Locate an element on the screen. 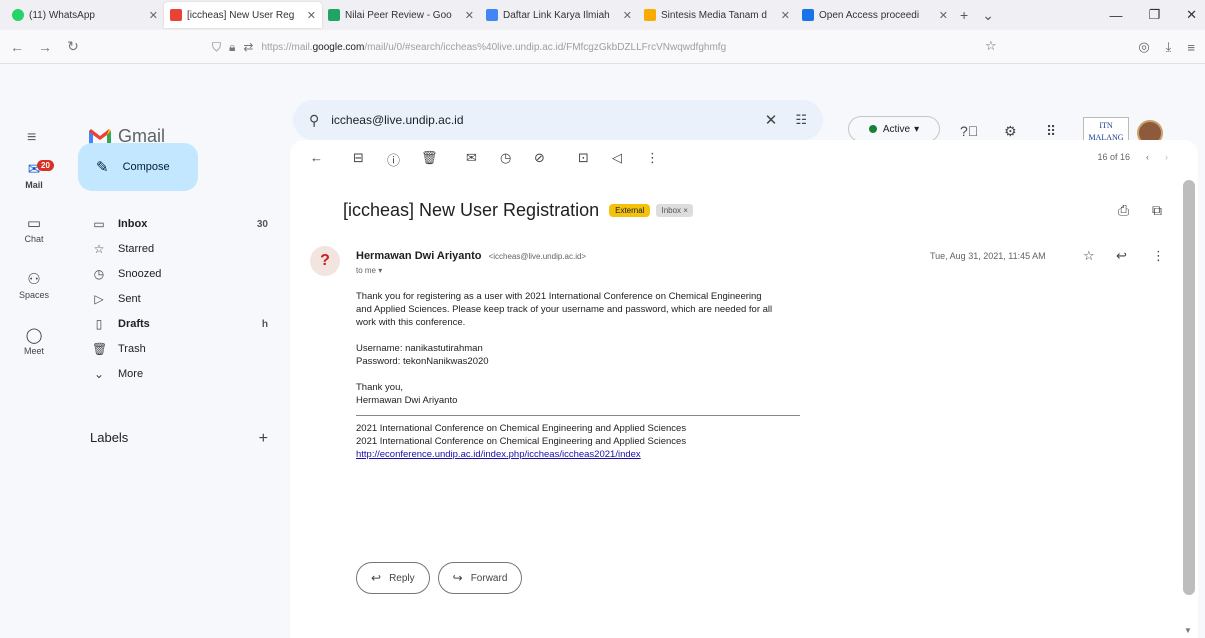  sidebar-item-starred: ☆ Starred is located at coordinates (173, 249).